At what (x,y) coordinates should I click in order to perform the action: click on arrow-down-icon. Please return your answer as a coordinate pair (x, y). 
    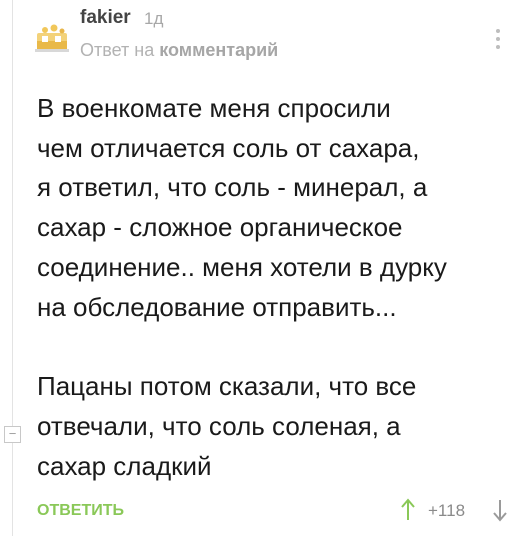
    Looking at the image, I should click on (500, 511).